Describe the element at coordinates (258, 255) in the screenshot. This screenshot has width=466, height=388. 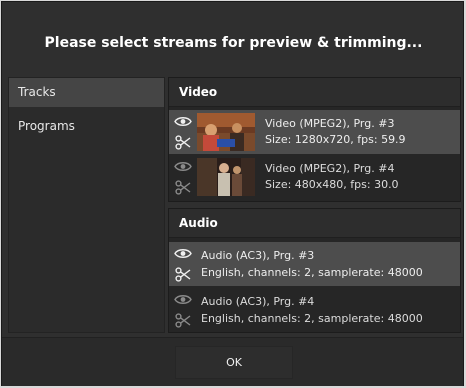
I see `audio-stream-title: Audio (AC3), Prg. #3` at that location.